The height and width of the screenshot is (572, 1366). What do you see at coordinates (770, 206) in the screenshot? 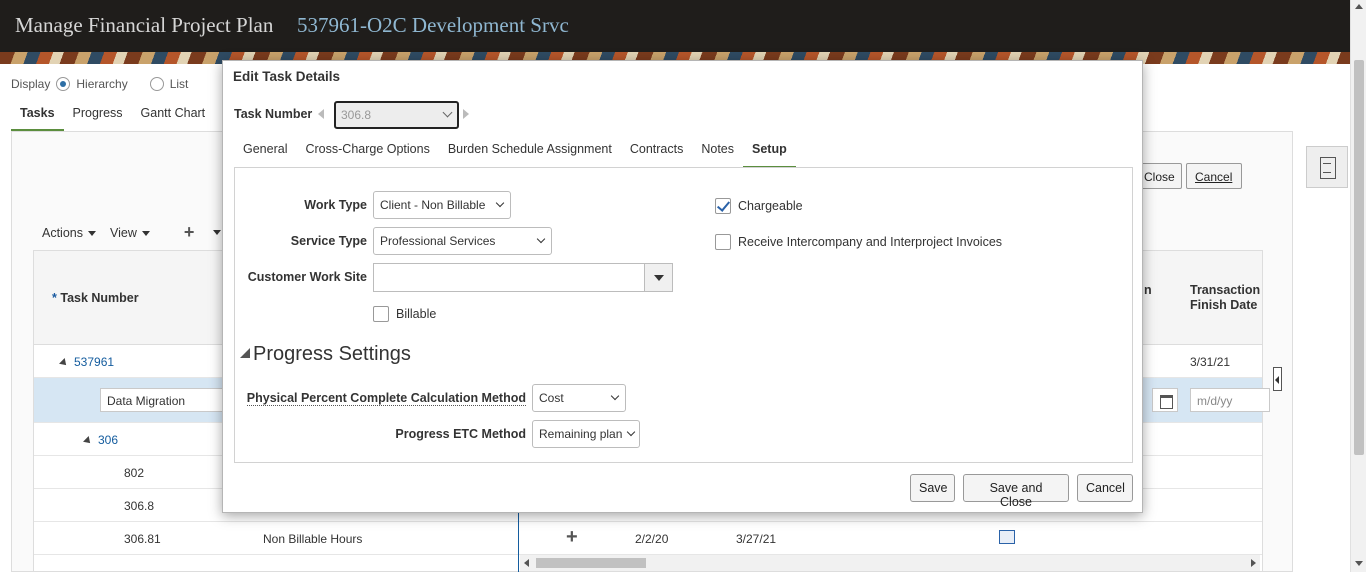
I see `chargeable-label: Chargeable` at bounding box center [770, 206].